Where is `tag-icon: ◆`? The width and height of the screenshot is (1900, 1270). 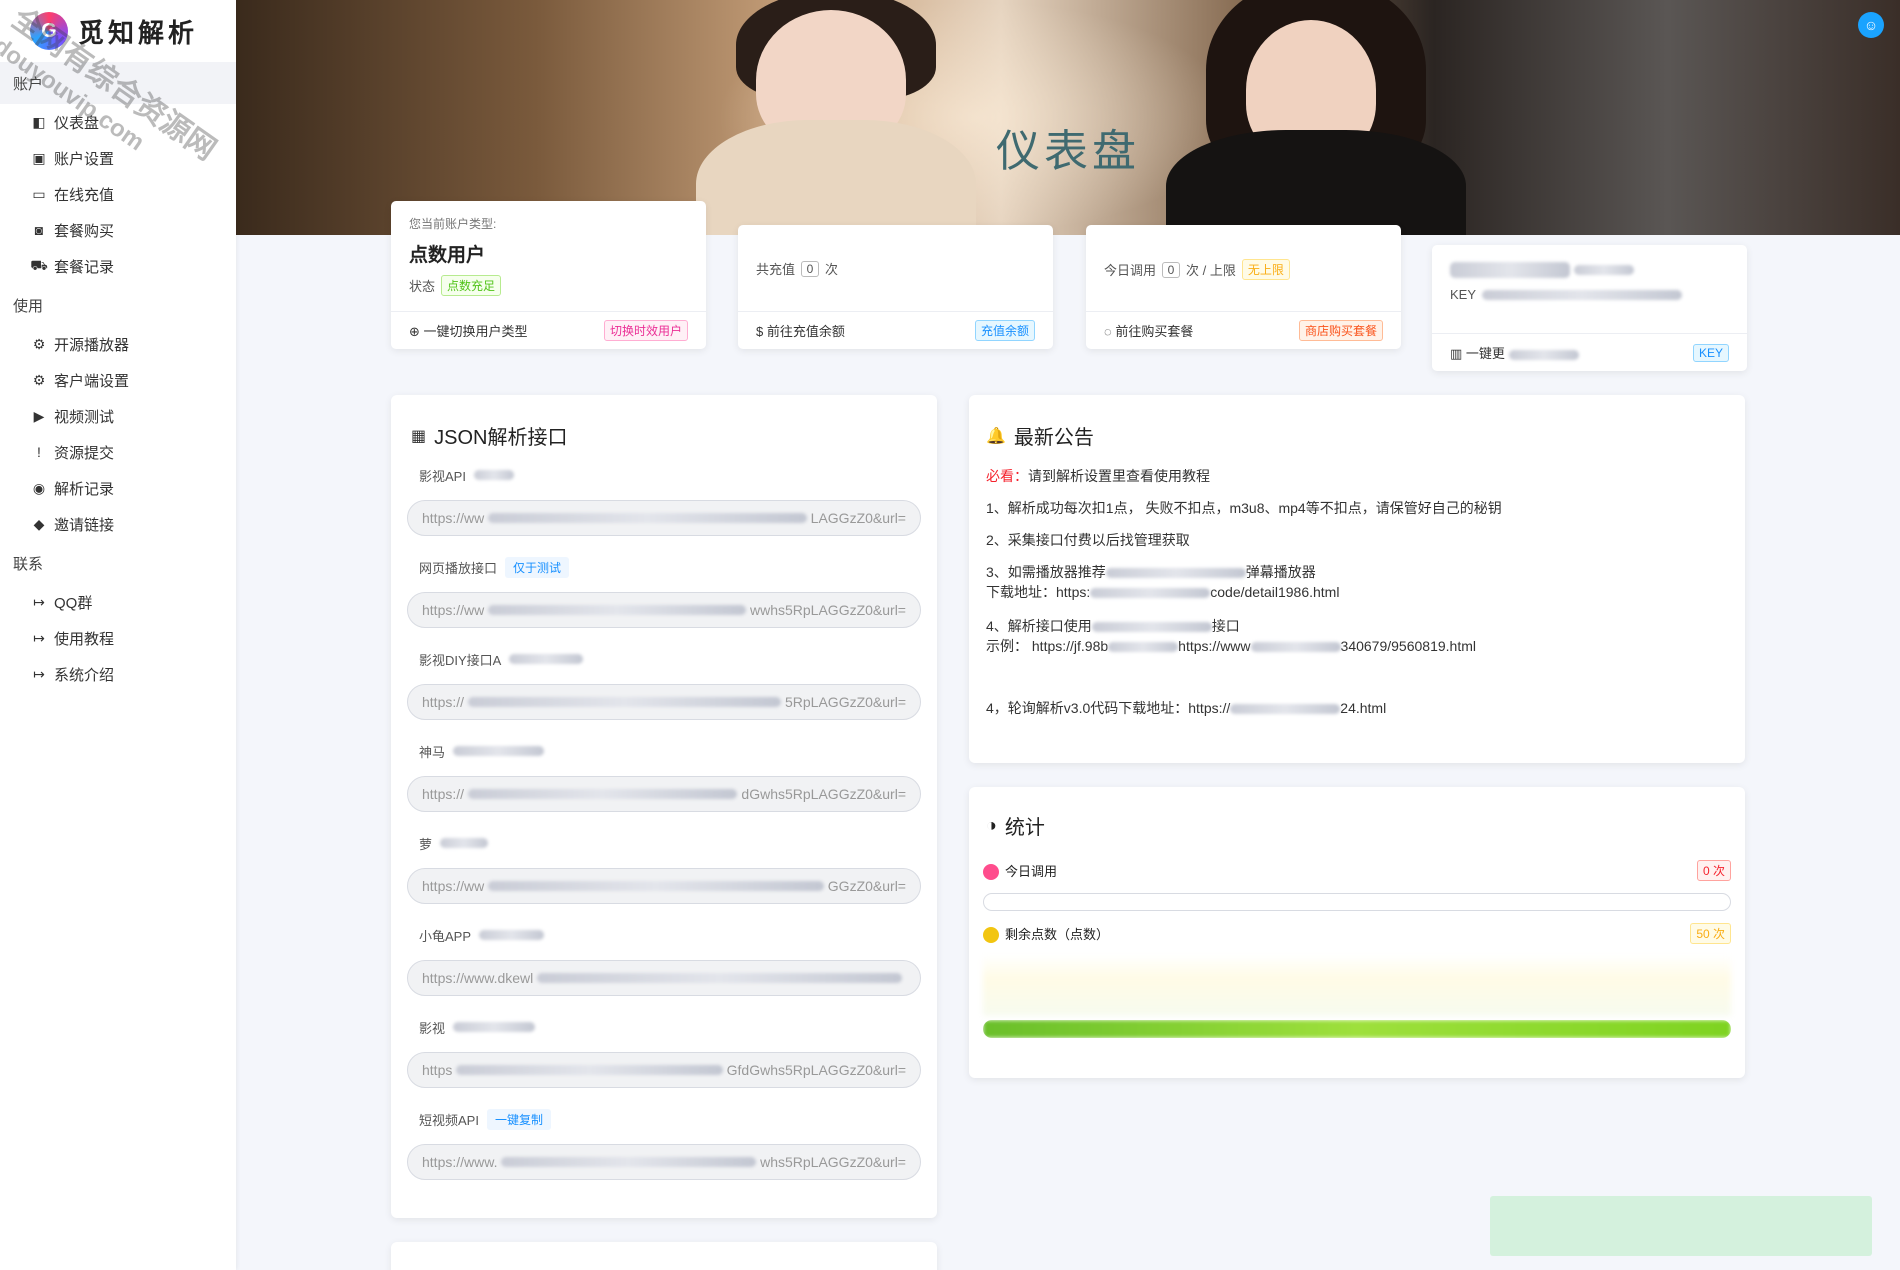
tag-icon: ◆ is located at coordinates (39, 523).